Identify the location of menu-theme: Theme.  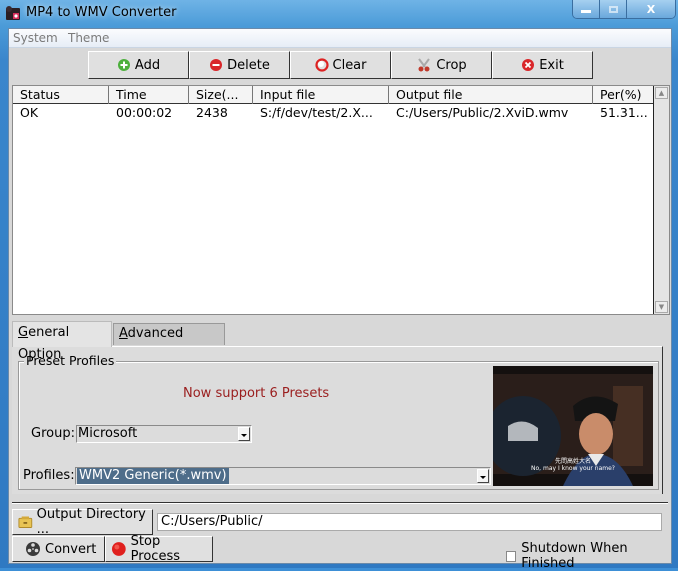
(88, 38).